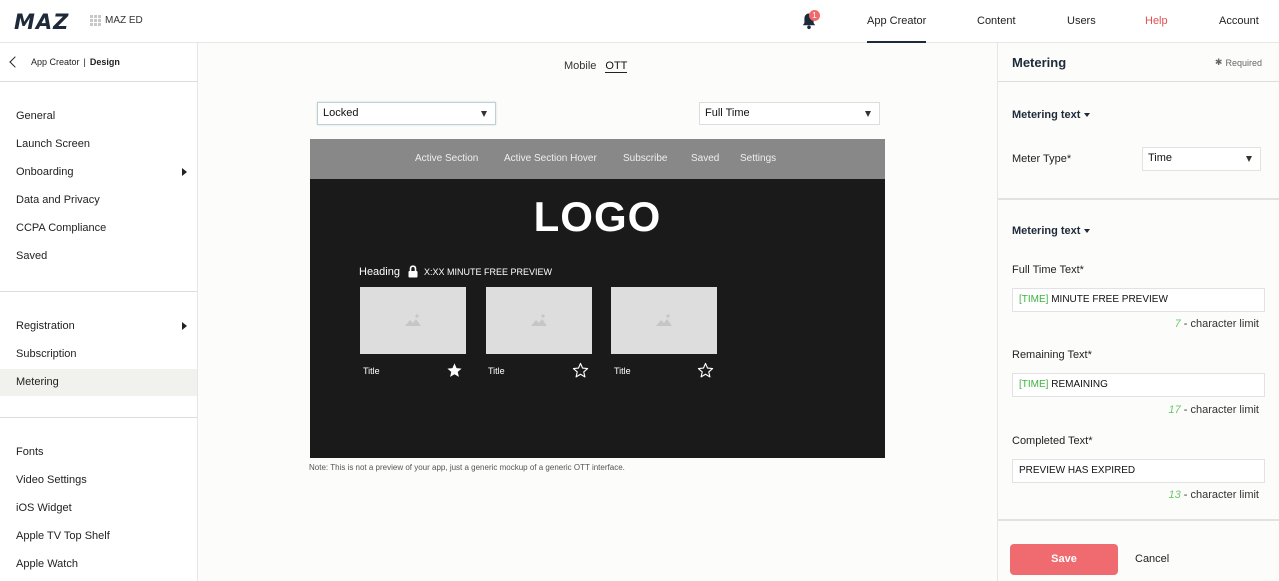  Describe the element at coordinates (98, 326) in the screenshot. I see `sidebar-item-registration: Registration` at that location.